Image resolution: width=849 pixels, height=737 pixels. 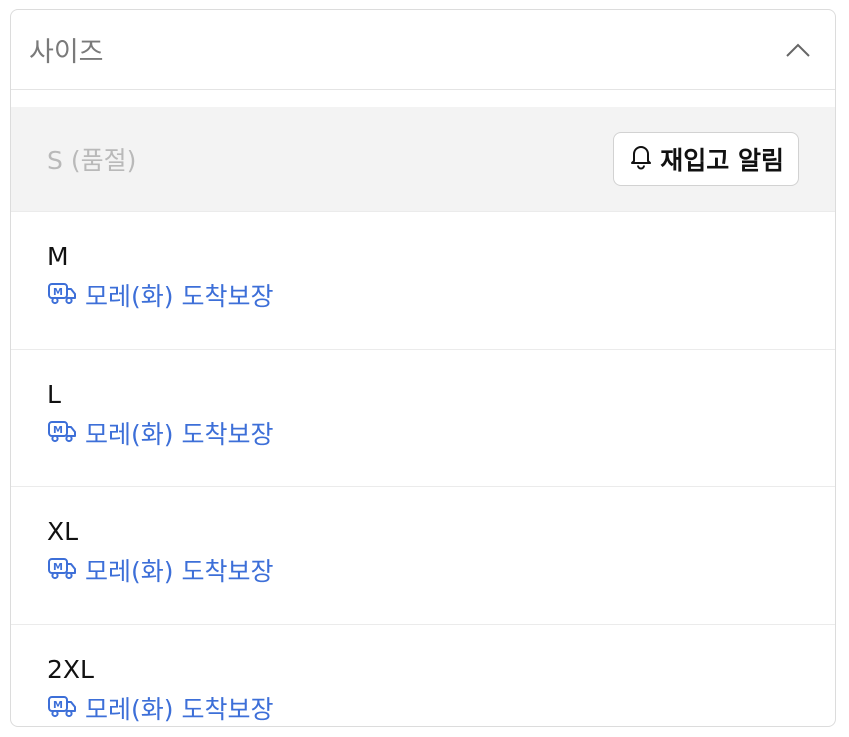 What do you see at coordinates (641, 159) in the screenshot?
I see `bell-icon` at bounding box center [641, 159].